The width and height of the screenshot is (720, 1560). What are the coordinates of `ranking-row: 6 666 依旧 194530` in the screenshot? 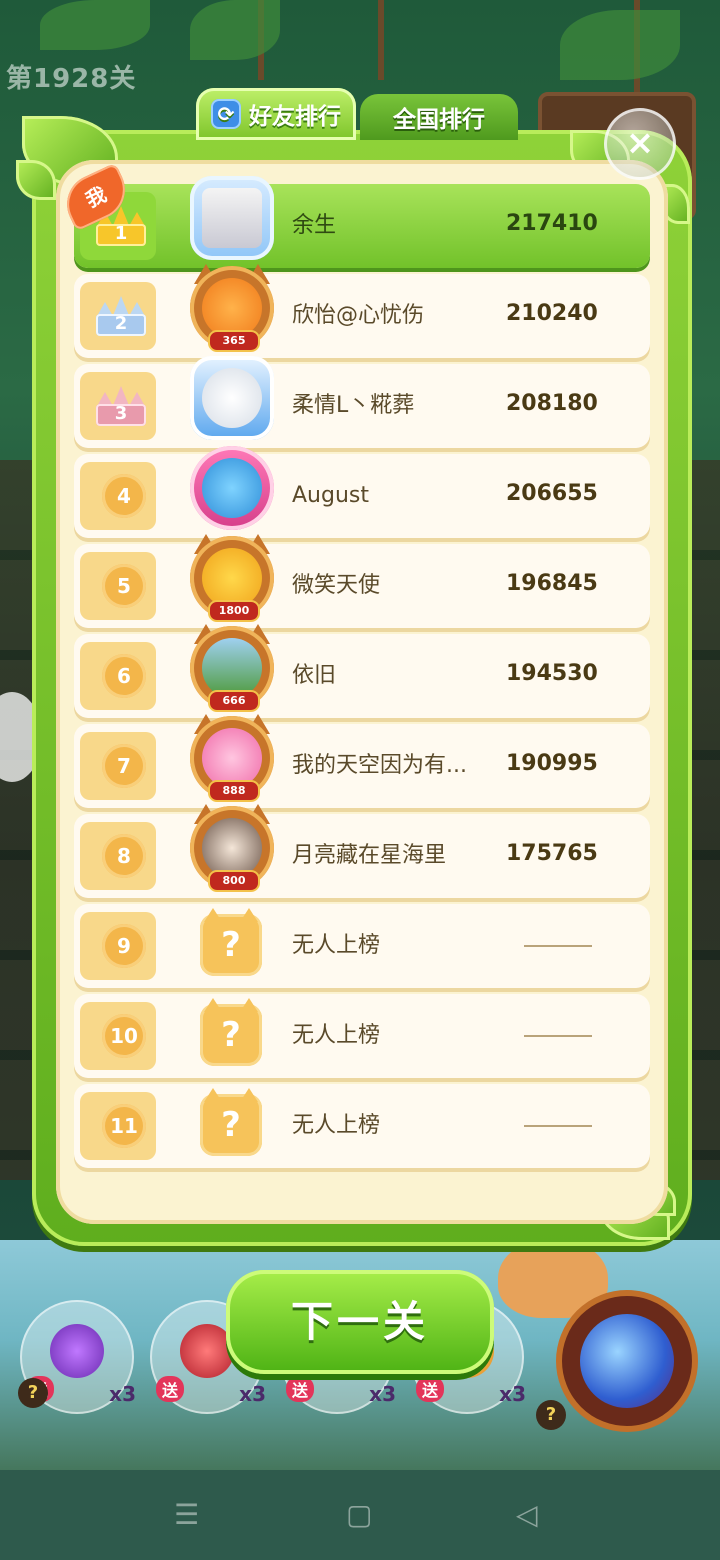 It's located at (362, 671).